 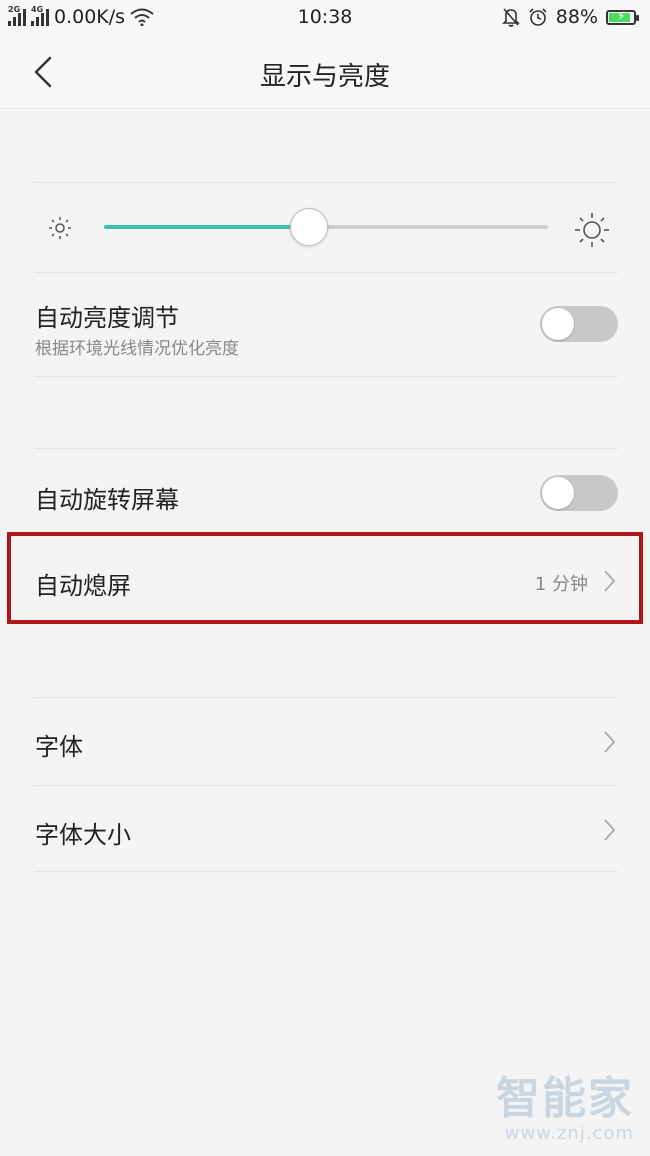 What do you see at coordinates (592, 230) in the screenshot?
I see `sun-large-icon` at bounding box center [592, 230].